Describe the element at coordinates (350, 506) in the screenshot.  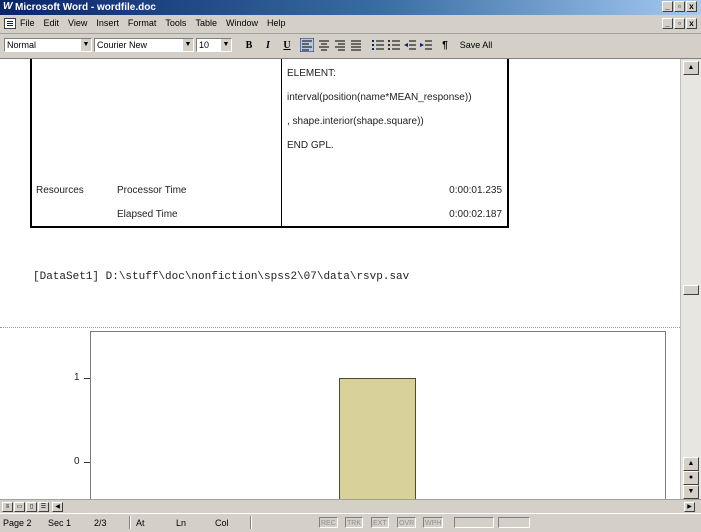
I see `horizontal-scrollbar: ≡ ▭ ▯ ☰ ◀ ▶` at that location.